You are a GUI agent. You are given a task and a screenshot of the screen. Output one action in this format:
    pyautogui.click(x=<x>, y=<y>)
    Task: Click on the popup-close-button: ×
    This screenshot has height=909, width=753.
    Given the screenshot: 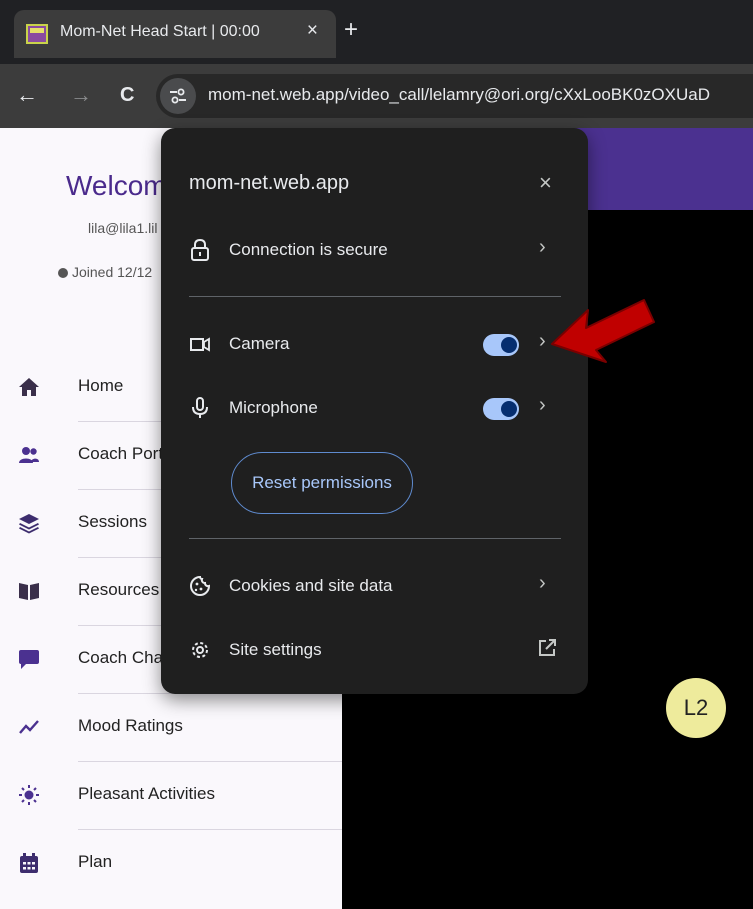 What is the action you would take?
    pyautogui.click(x=545, y=183)
    